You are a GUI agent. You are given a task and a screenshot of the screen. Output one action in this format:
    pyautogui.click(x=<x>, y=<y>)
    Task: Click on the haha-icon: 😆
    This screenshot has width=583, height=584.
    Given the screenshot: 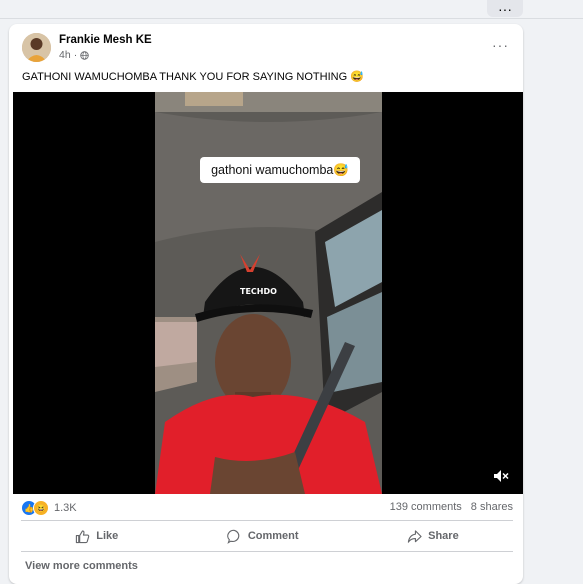 What is the action you would take?
    pyautogui.click(x=41, y=508)
    